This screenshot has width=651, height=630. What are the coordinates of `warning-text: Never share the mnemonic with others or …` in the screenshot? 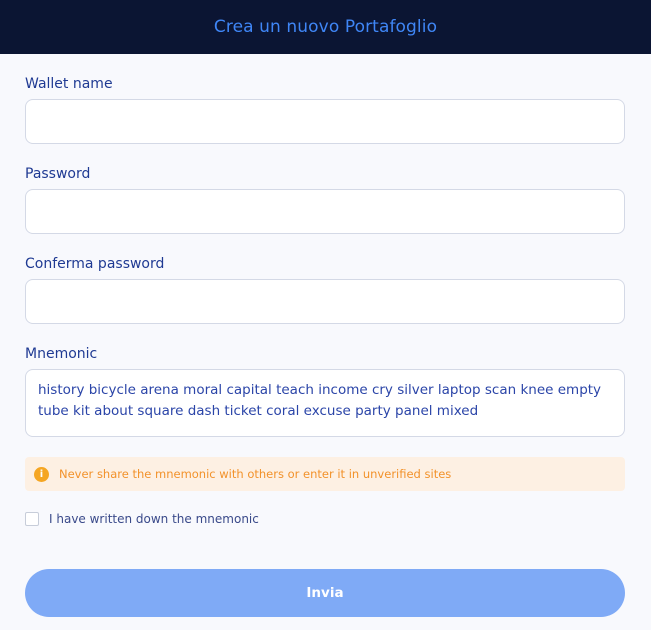 It's located at (255, 474).